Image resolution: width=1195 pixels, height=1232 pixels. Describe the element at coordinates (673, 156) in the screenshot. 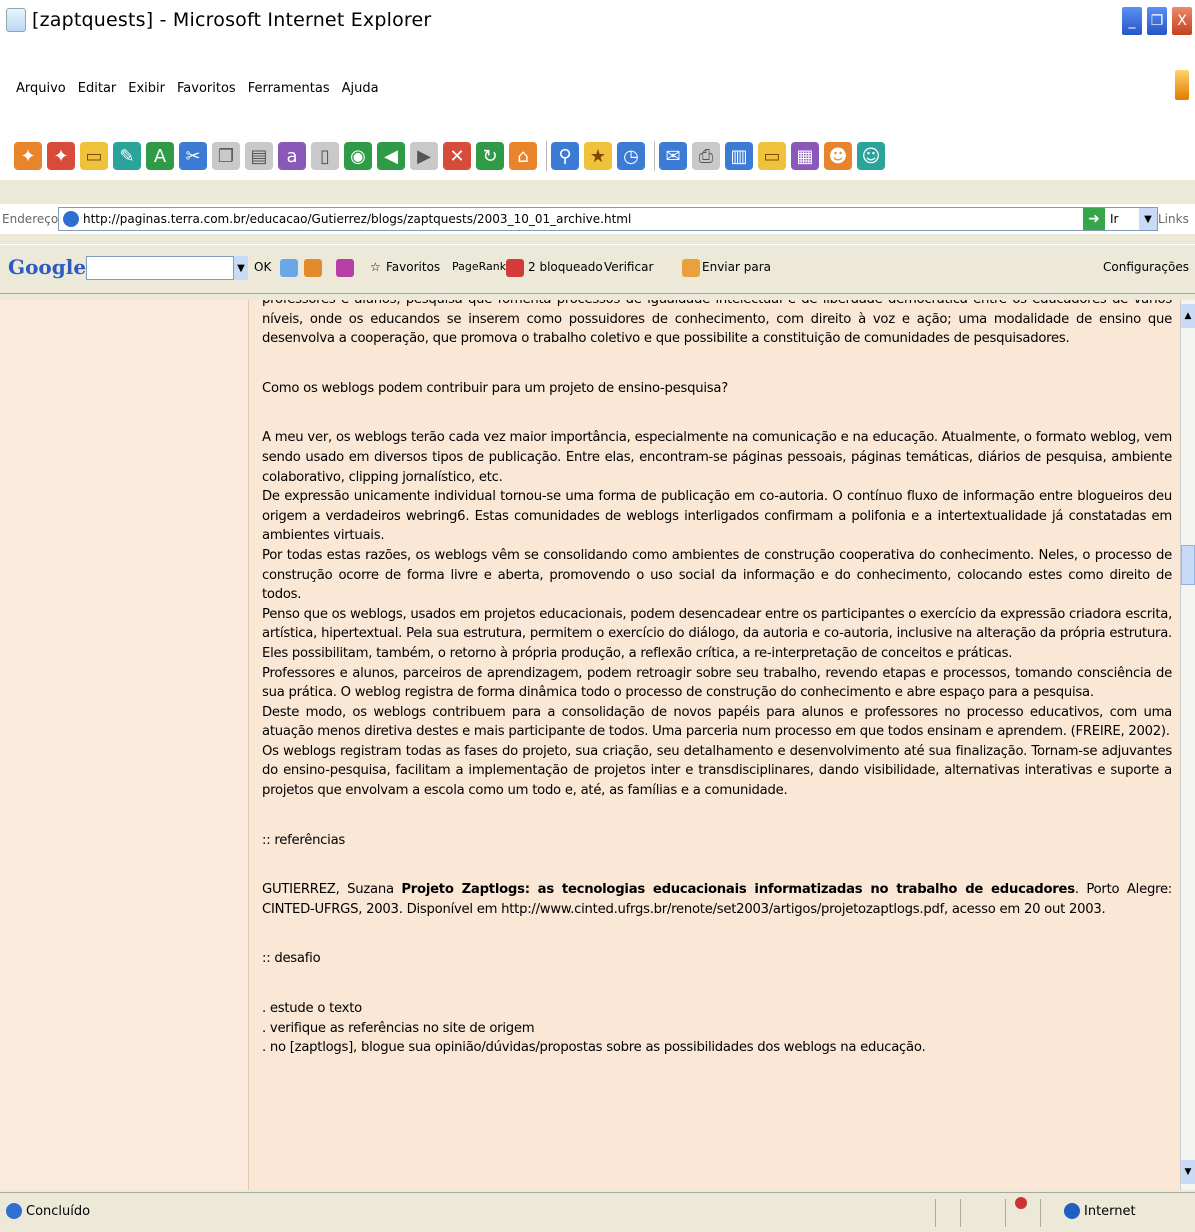

I see `mail-icon: ✉` at that location.